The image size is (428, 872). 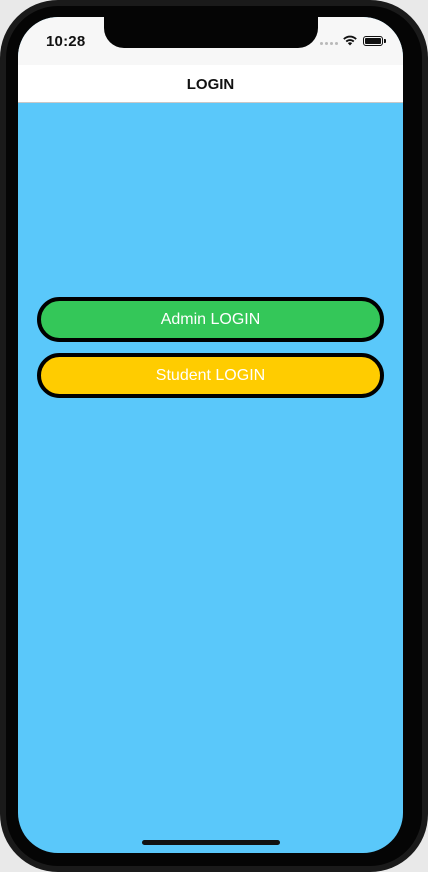 I want to click on student-login-label: Student LOGIN, so click(x=210, y=375).